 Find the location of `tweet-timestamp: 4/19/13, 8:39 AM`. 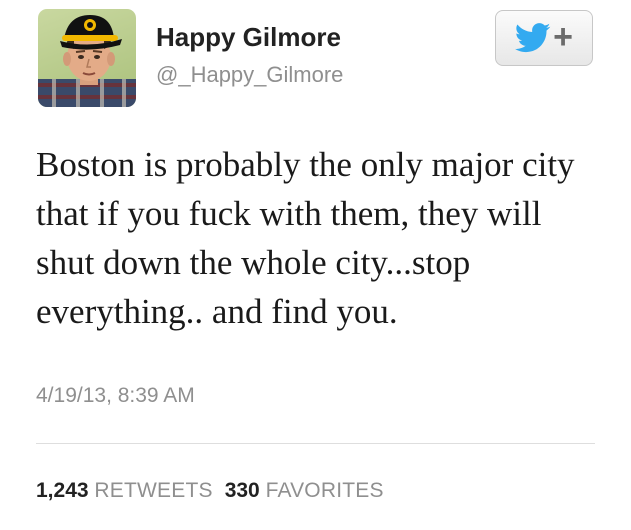

tweet-timestamp: 4/19/13, 8:39 AM is located at coordinates (115, 396).